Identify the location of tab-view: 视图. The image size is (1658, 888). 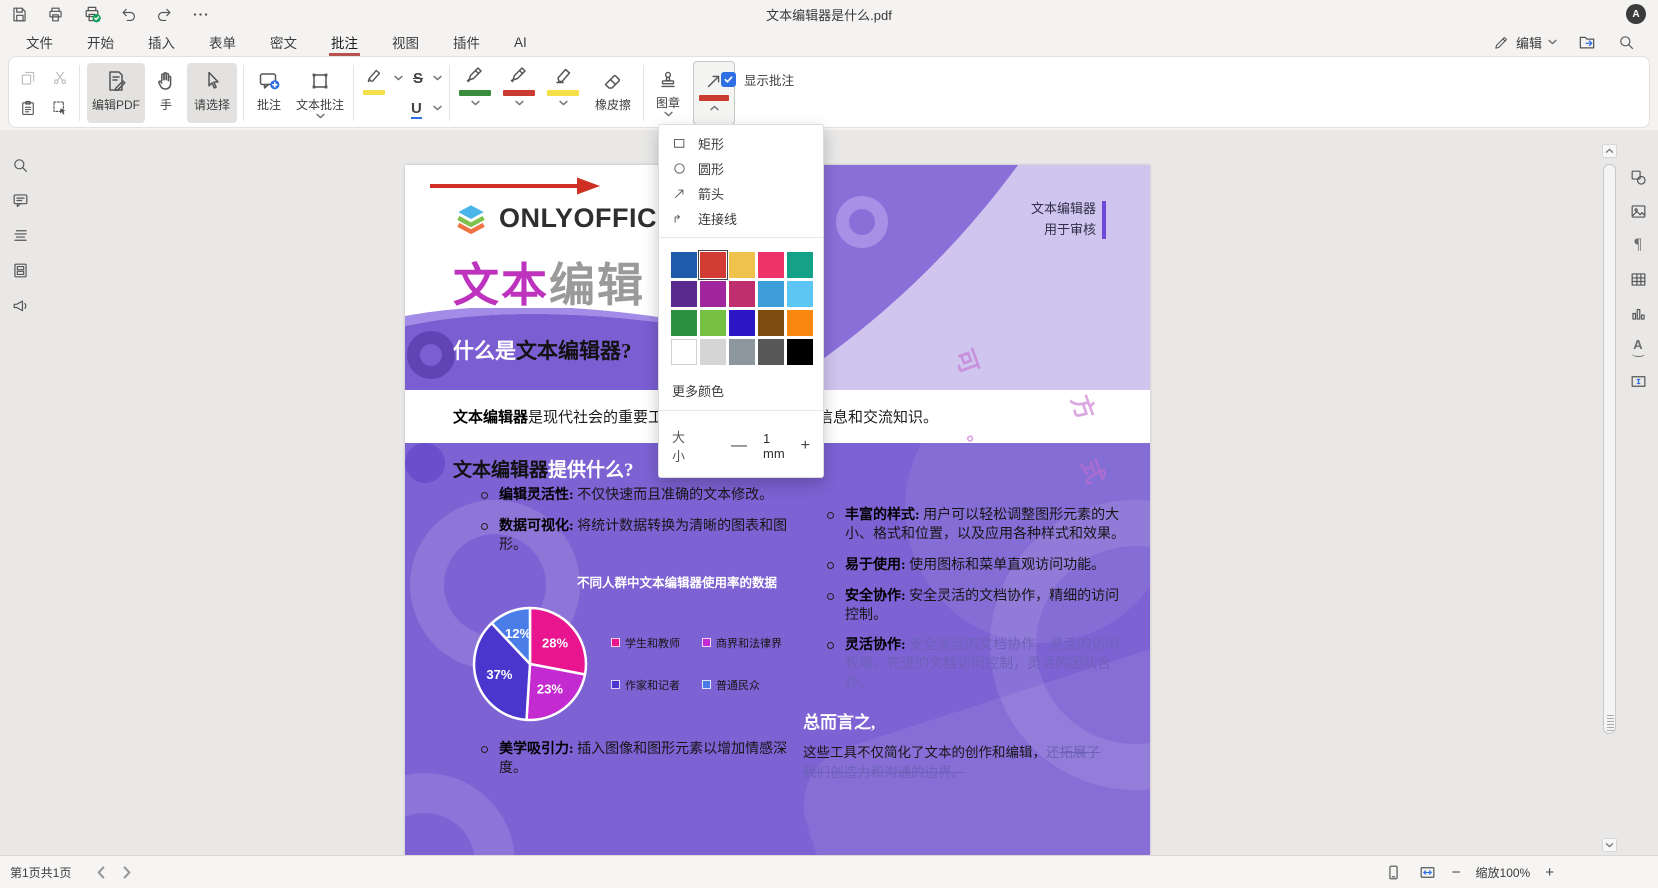
(405, 42).